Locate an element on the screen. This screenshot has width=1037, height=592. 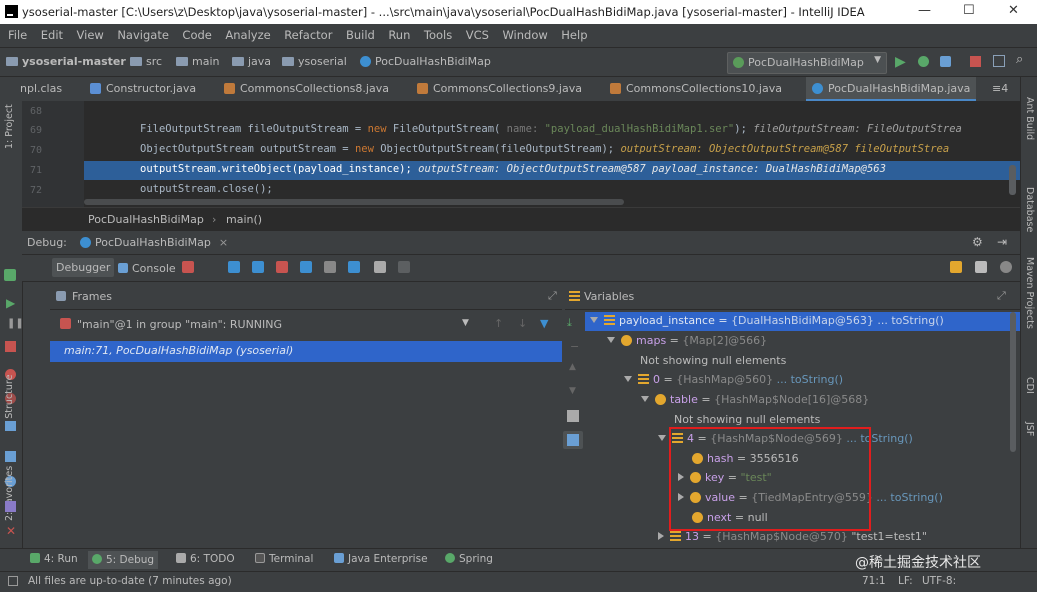
search-icon: ⌕ is located at coordinates (1019, 59).